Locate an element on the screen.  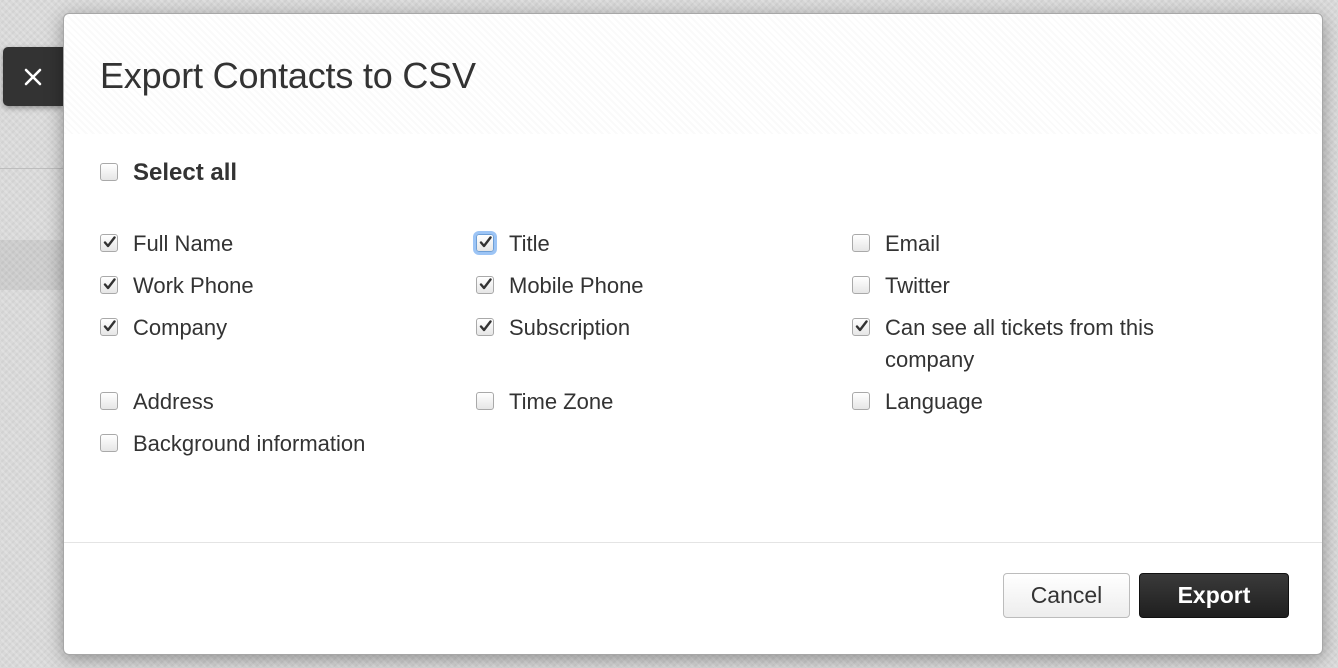
field-checkbox-email: Email is located at coordinates (896, 244).